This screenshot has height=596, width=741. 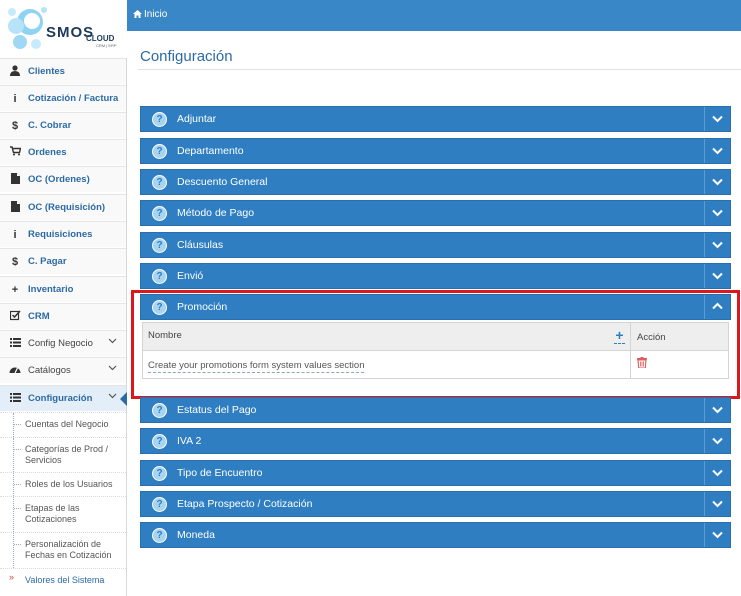 What do you see at coordinates (63, 370) in the screenshot?
I see `sidebar-item-catalogos: Catálogos` at bounding box center [63, 370].